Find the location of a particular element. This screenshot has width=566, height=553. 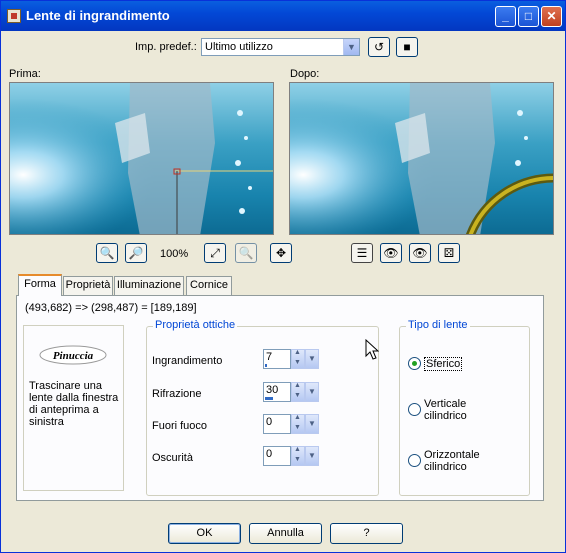

magnification-level-bar is located at coordinates (266, 365).